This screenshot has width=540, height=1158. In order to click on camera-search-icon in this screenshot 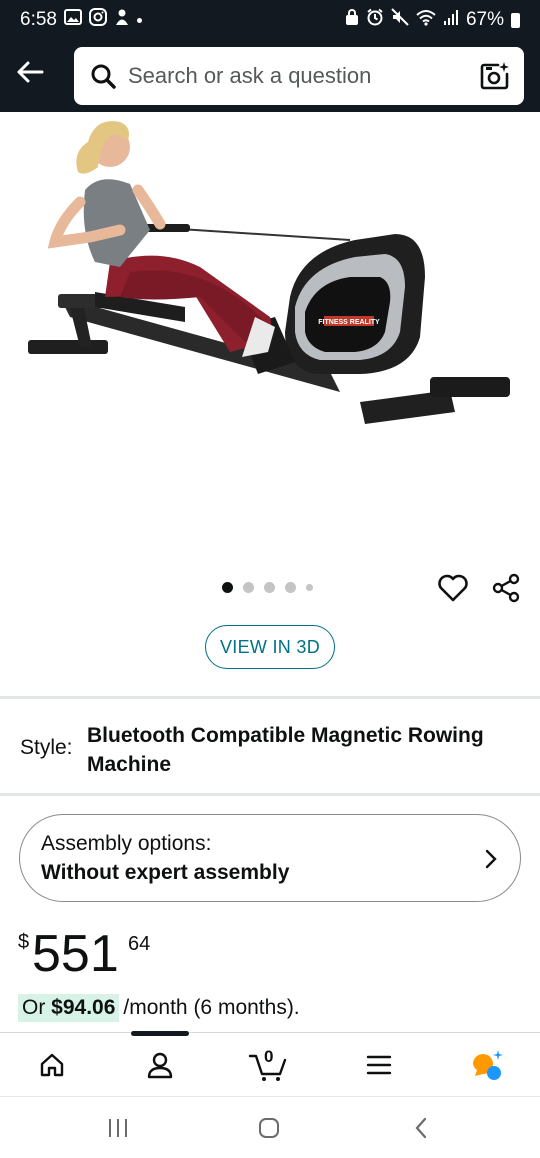, I will do `click(494, 76)`.